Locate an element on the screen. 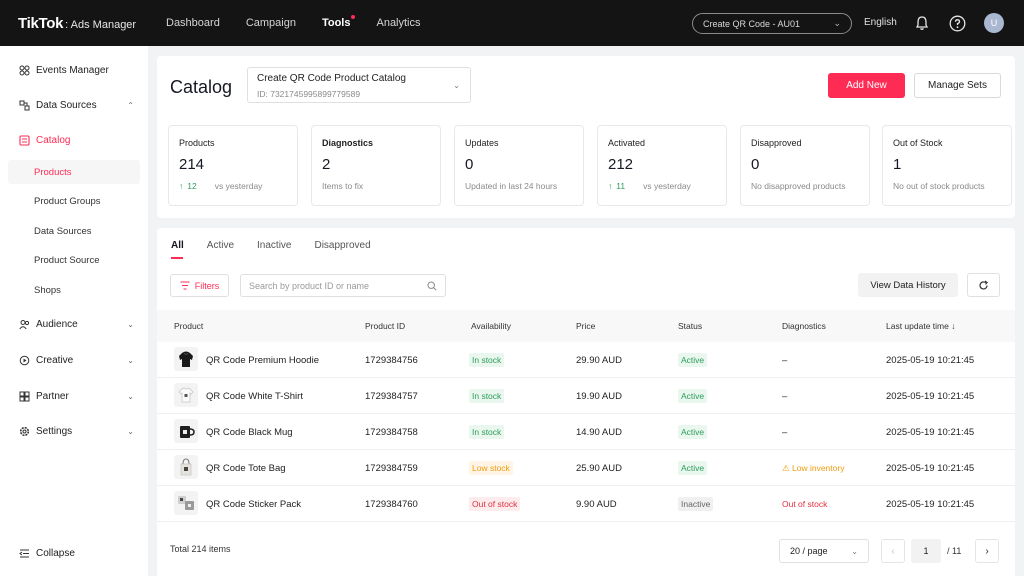  sidebar-label: Settings is located at coordinates (54, 431).